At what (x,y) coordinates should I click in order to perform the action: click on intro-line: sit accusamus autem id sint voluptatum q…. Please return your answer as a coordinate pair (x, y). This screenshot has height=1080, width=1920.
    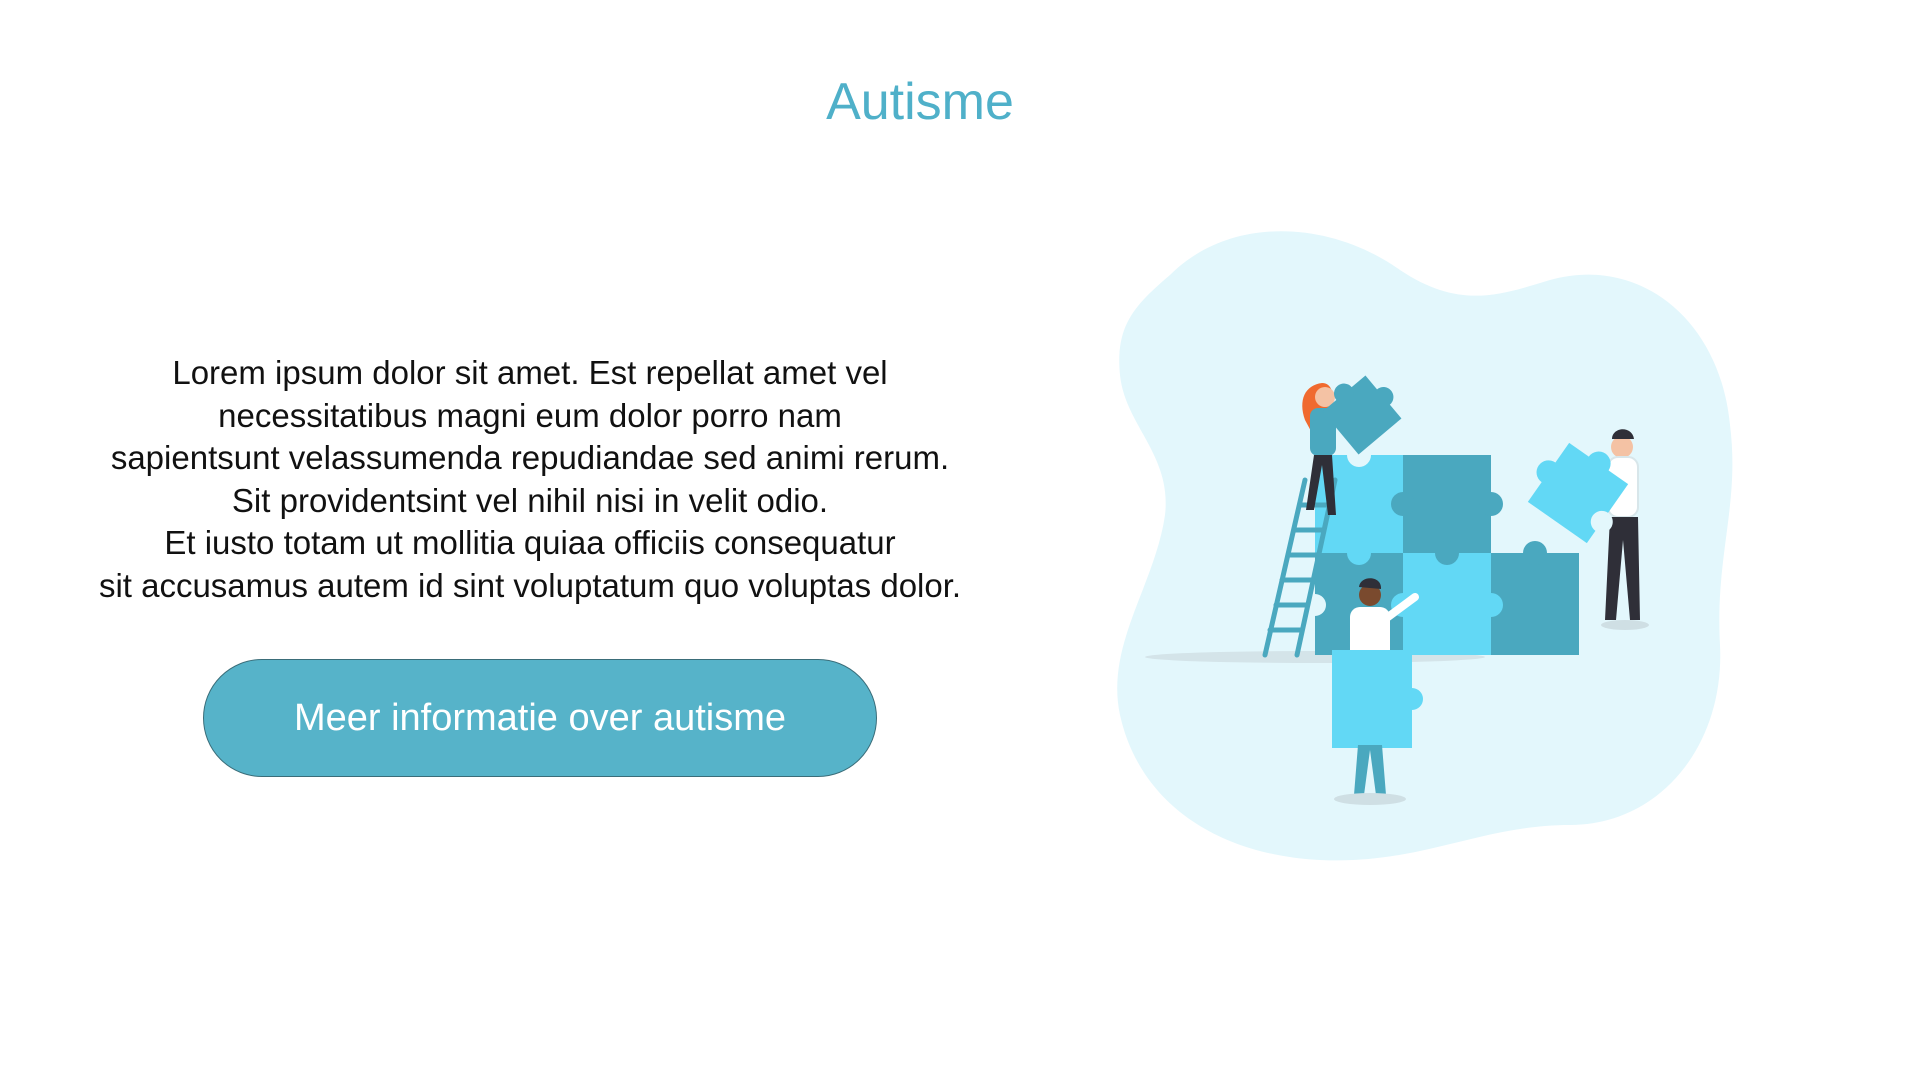
    Looking at the image, I should click on (530, 585).